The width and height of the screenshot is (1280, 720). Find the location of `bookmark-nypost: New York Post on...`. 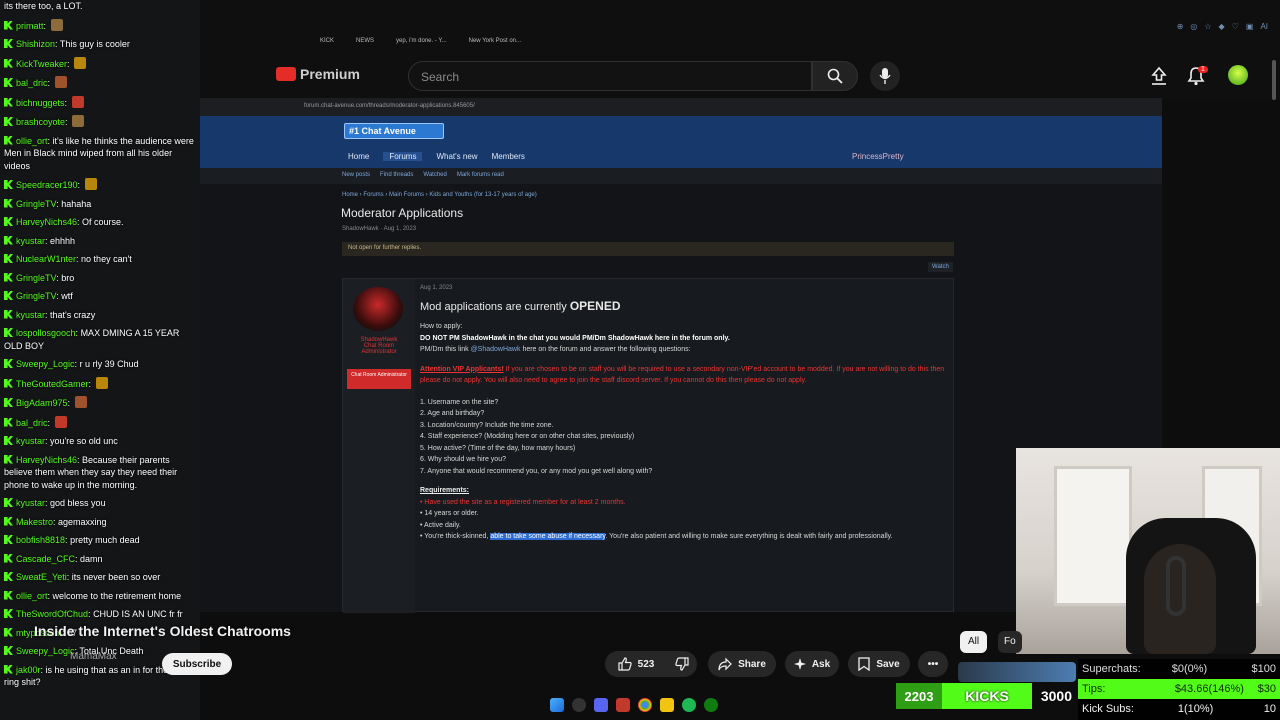

bookmark-nypost: New York Post on... is located at coordinates (495, 41).